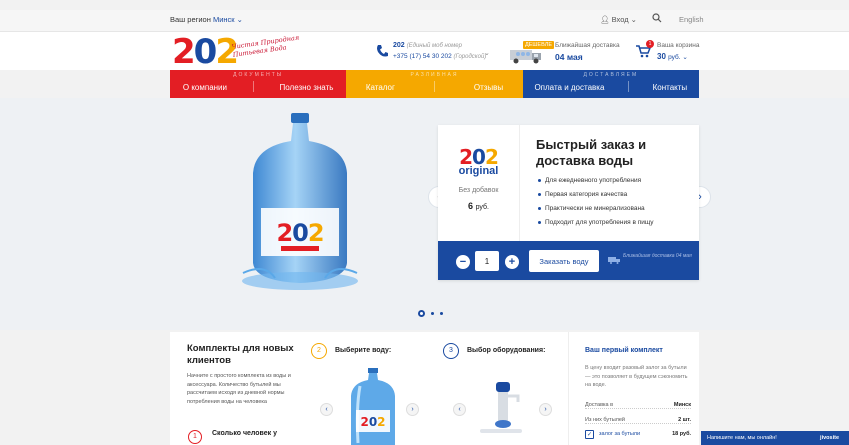  I want to click on promo-no-additives: Без добавок, so click(478, 190).